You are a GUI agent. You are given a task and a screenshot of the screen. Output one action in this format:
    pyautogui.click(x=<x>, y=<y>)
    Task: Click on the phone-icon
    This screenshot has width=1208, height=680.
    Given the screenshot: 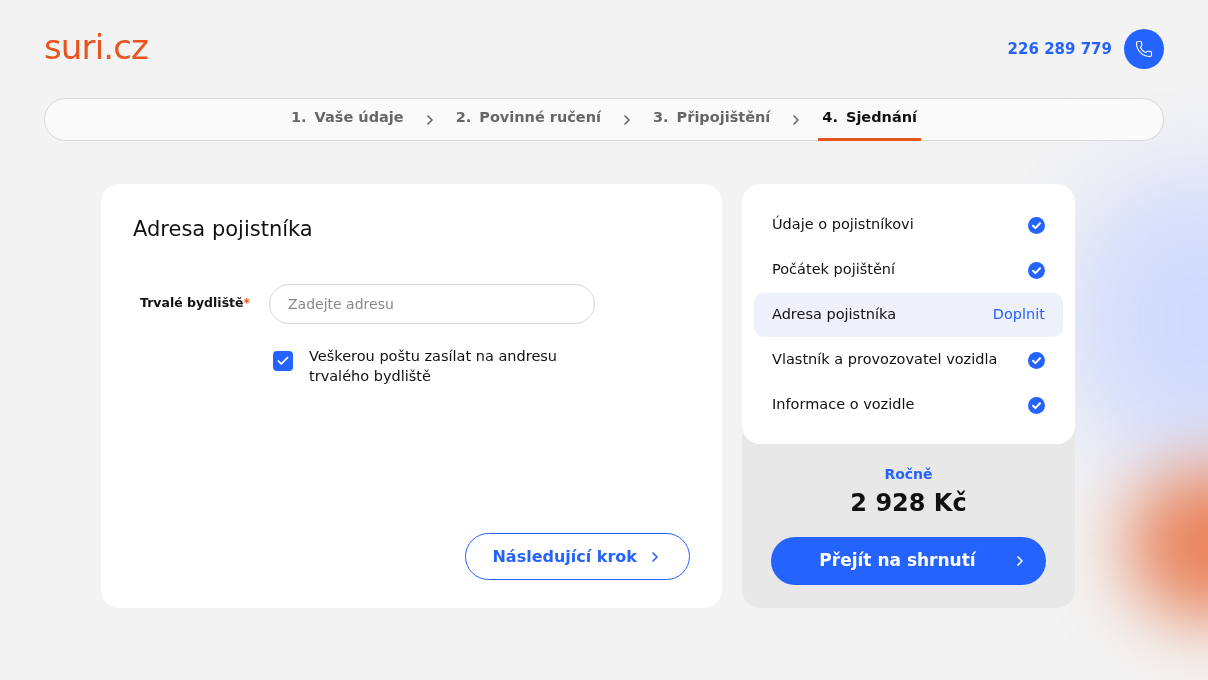 What is the action you would take?
    pyautogui.click(x=1144, y=49)
    